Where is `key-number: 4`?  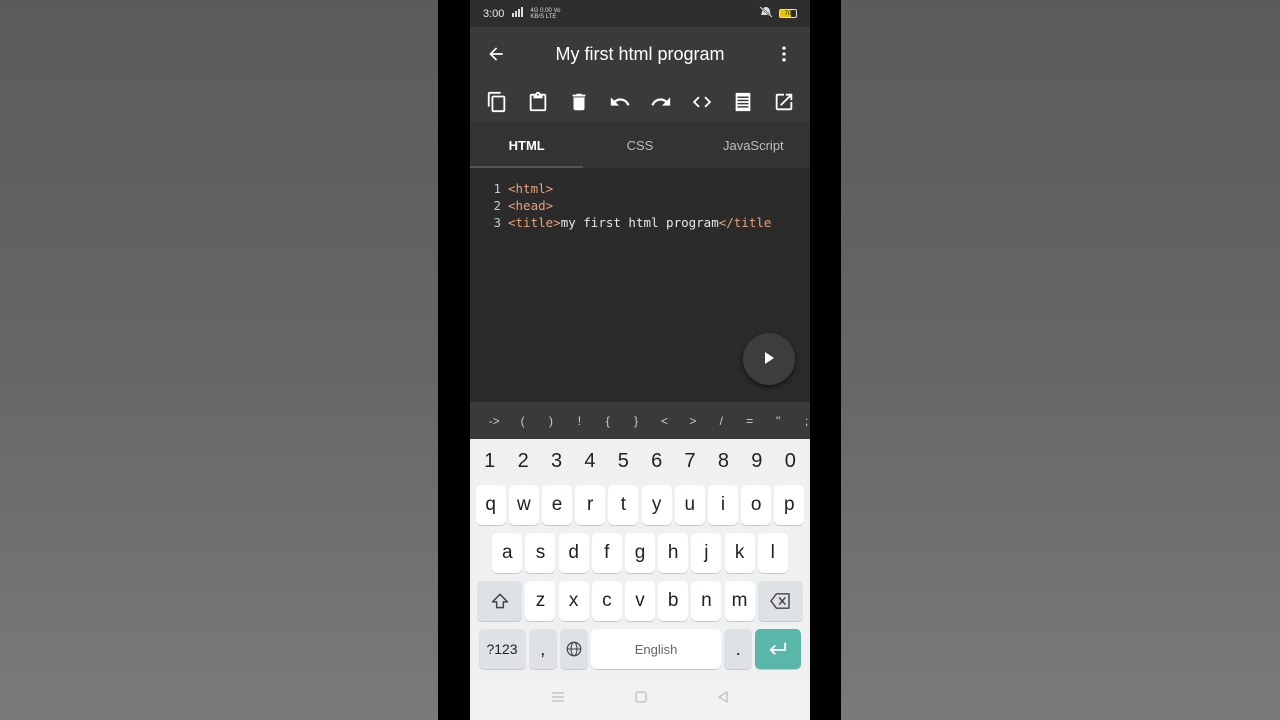 key-number: 4 is located at coordinates (589, 461).